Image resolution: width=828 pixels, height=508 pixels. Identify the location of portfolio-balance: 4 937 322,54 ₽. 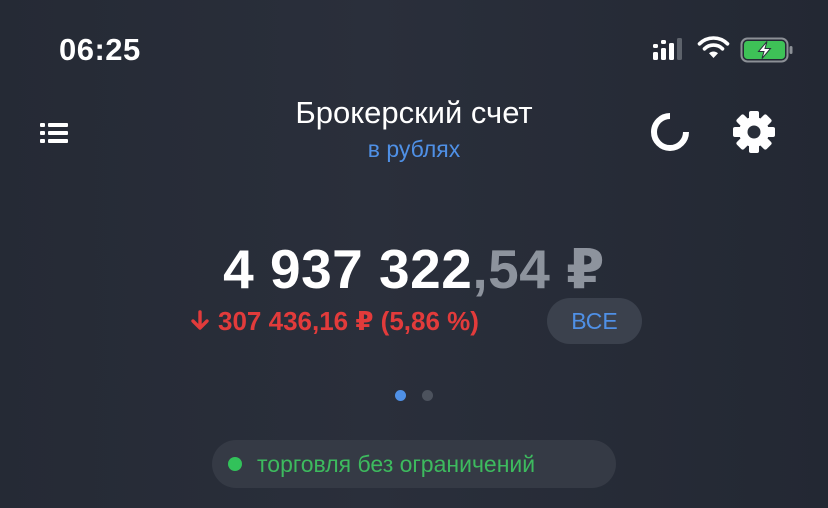
(414, 269).